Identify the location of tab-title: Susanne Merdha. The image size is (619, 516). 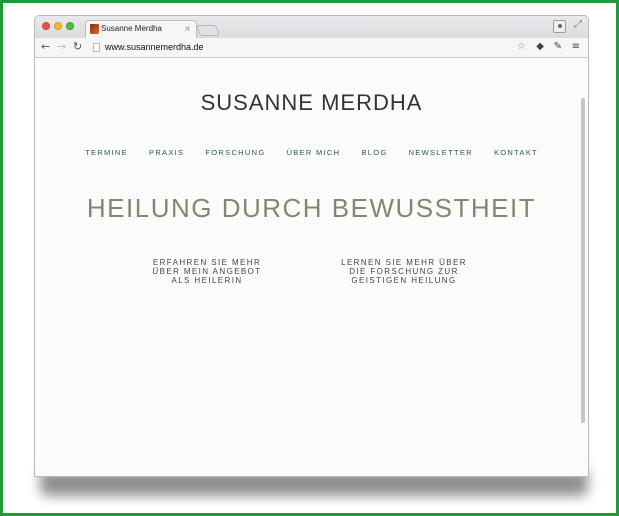
(131, 28).